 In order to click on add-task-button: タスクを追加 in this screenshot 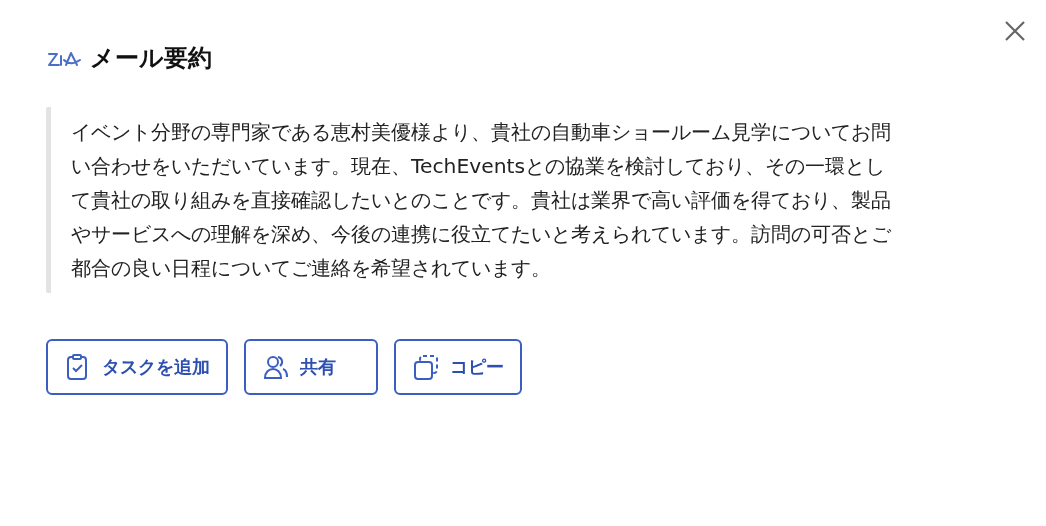, I will do `click(137, 366)`.